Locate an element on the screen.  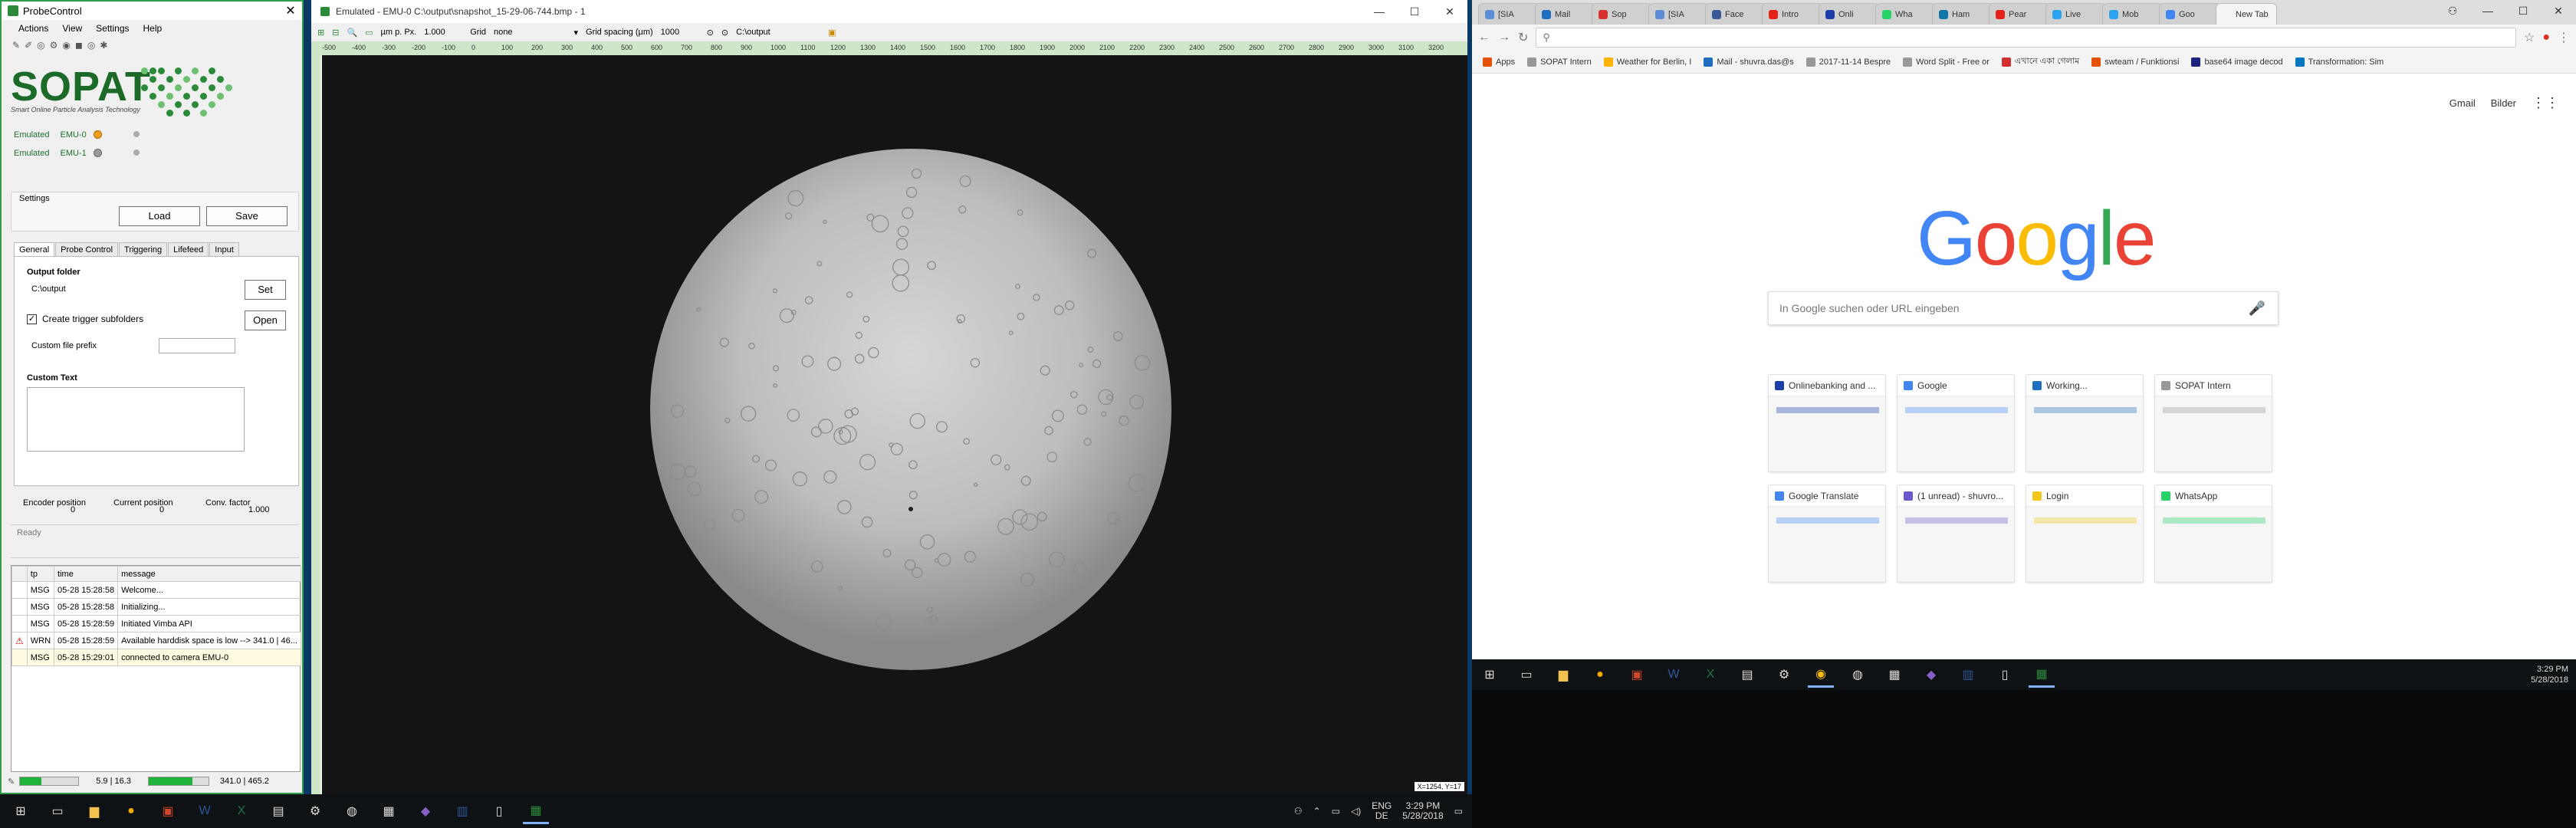
maximize-icon: ☐ is located at coordinates (1414, 11).